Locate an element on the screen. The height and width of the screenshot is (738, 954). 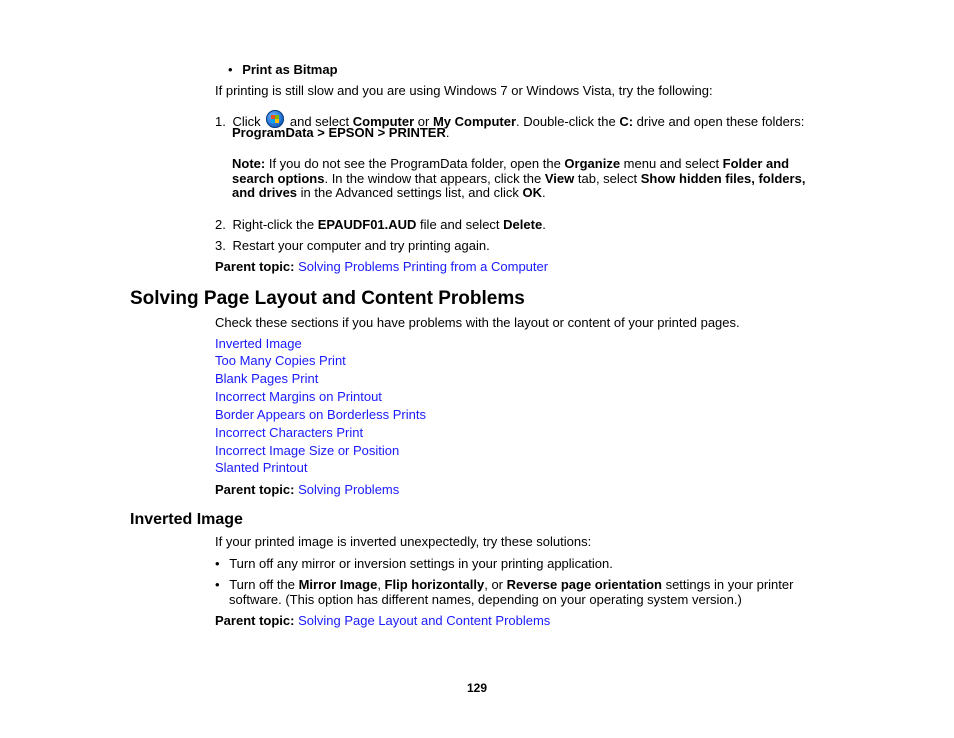
folder-path: ProgramData > EPSON > PRINTER is located at coordinates (339, 132).